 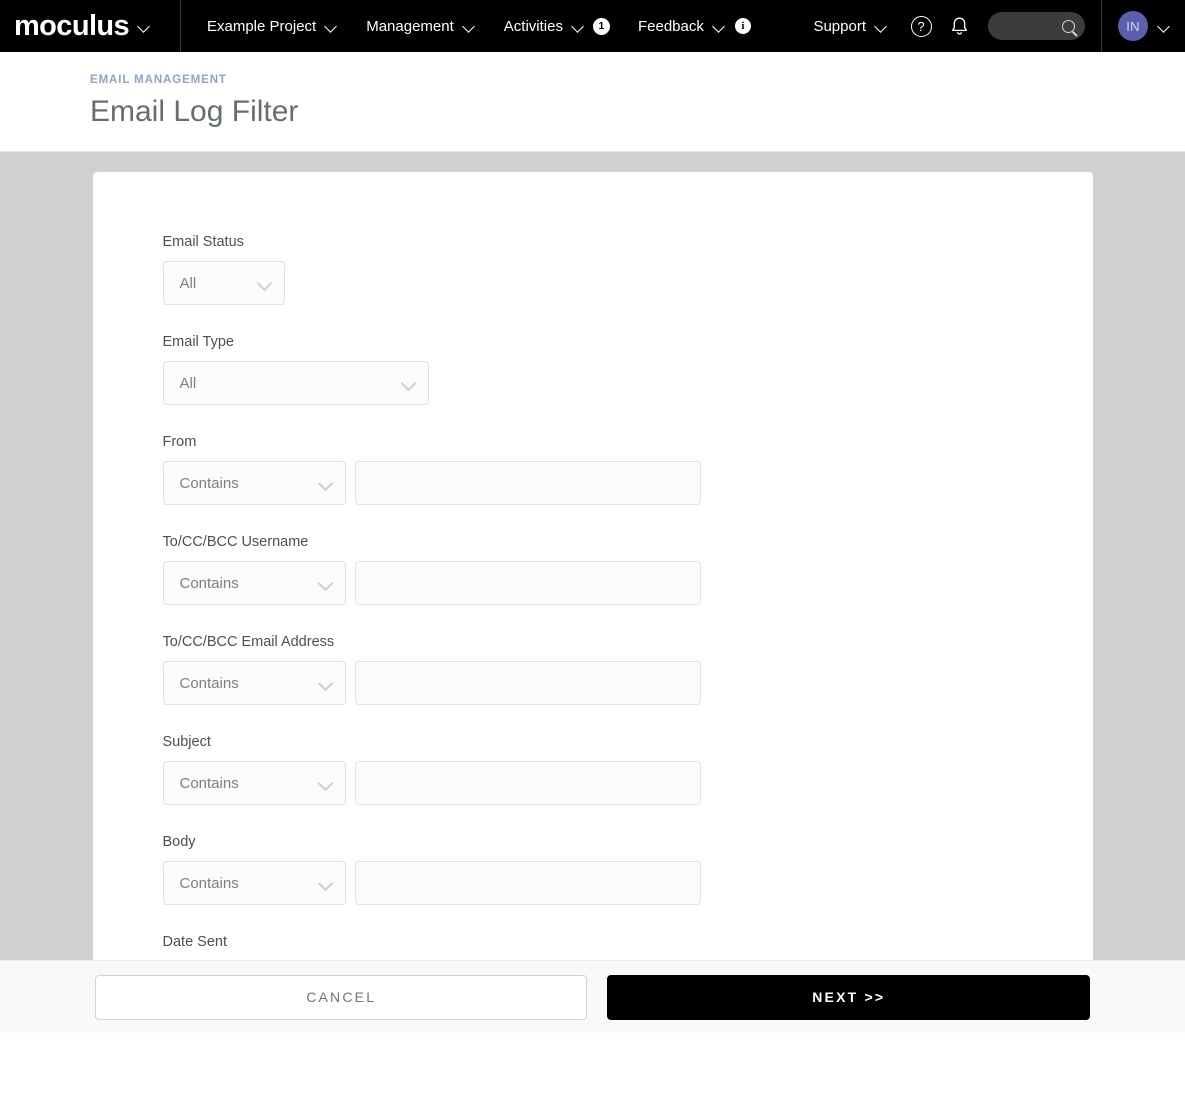 What do you see at coordinates (527, 783) in the screenshot?
I see `subject-text-input` at bounding box center [527, 783].